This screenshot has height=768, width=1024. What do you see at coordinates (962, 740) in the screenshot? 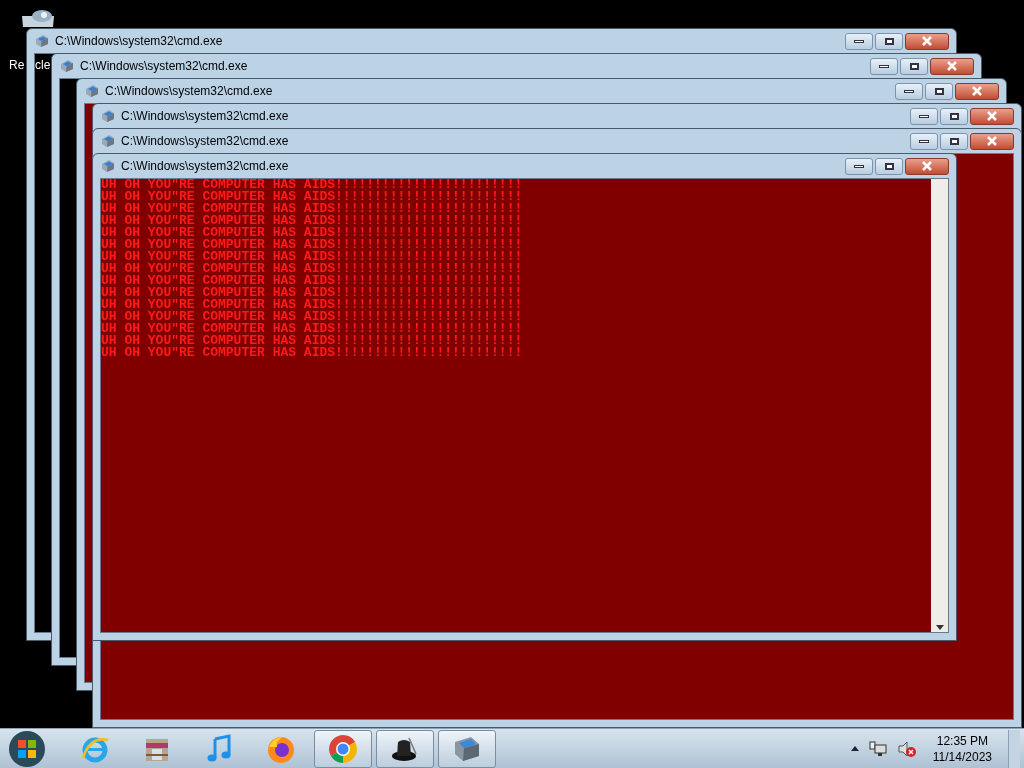
I see `clock-time: 12:35 PM` at bounding box center [962, 740].